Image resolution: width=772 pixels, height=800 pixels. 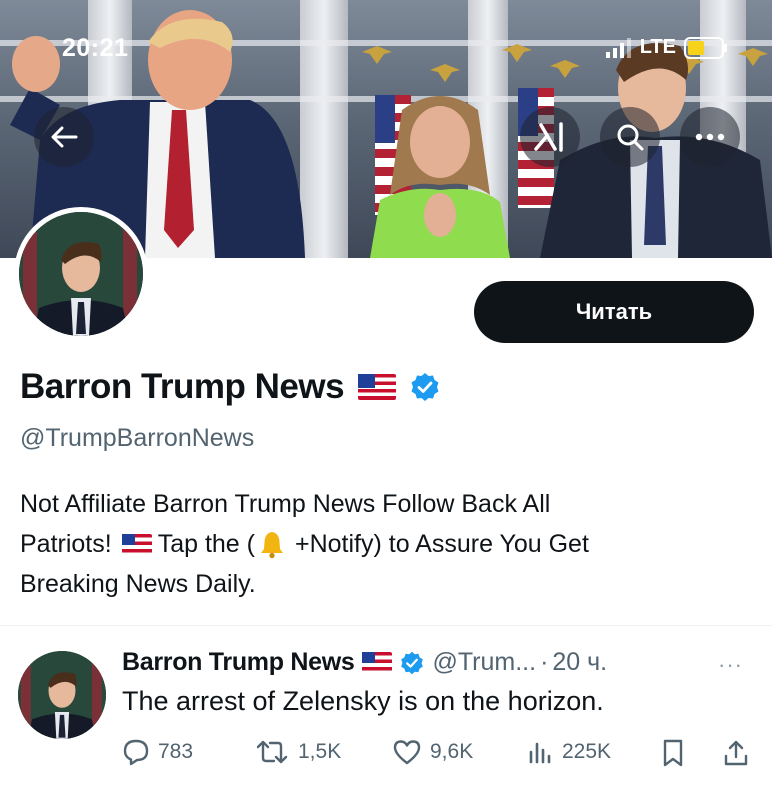 I want to click on search-button, so click(x=630, y=137).